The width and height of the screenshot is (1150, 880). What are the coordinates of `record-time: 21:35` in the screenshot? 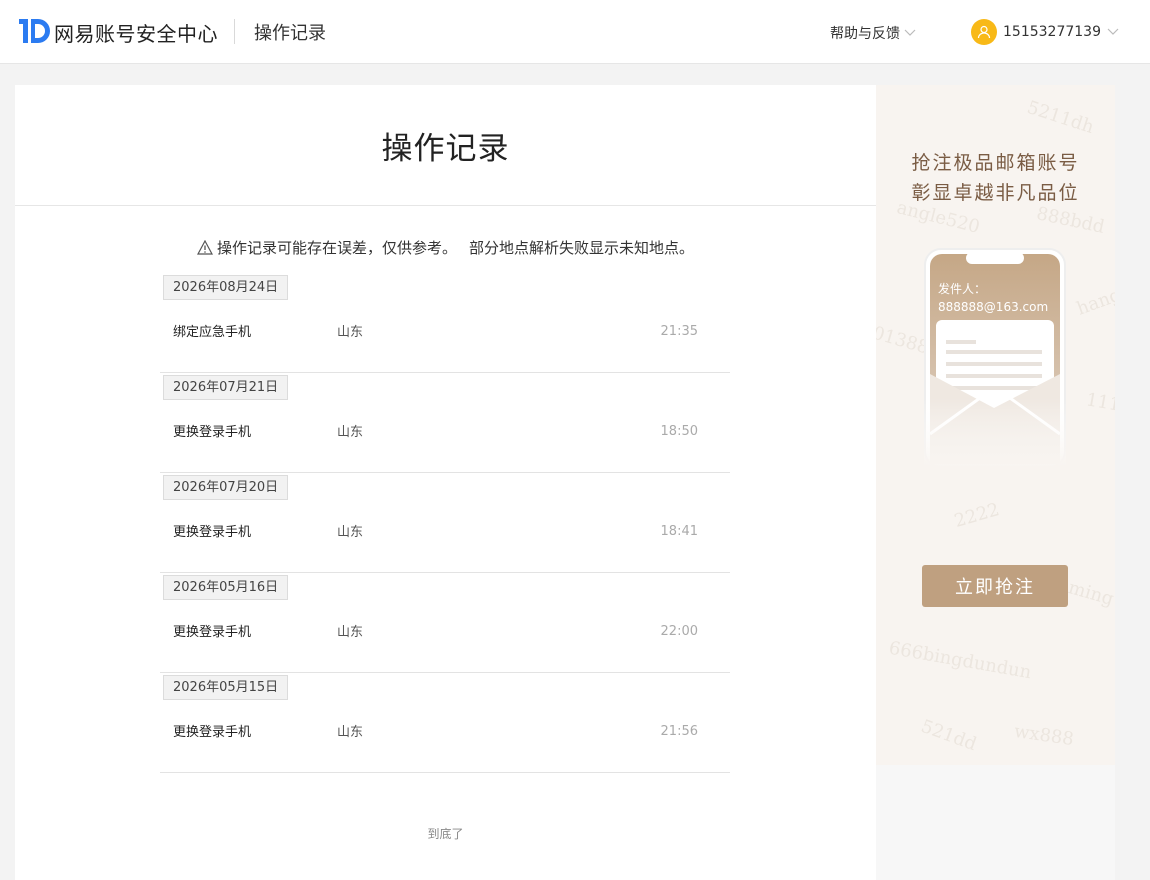 It's located at (679, 331).